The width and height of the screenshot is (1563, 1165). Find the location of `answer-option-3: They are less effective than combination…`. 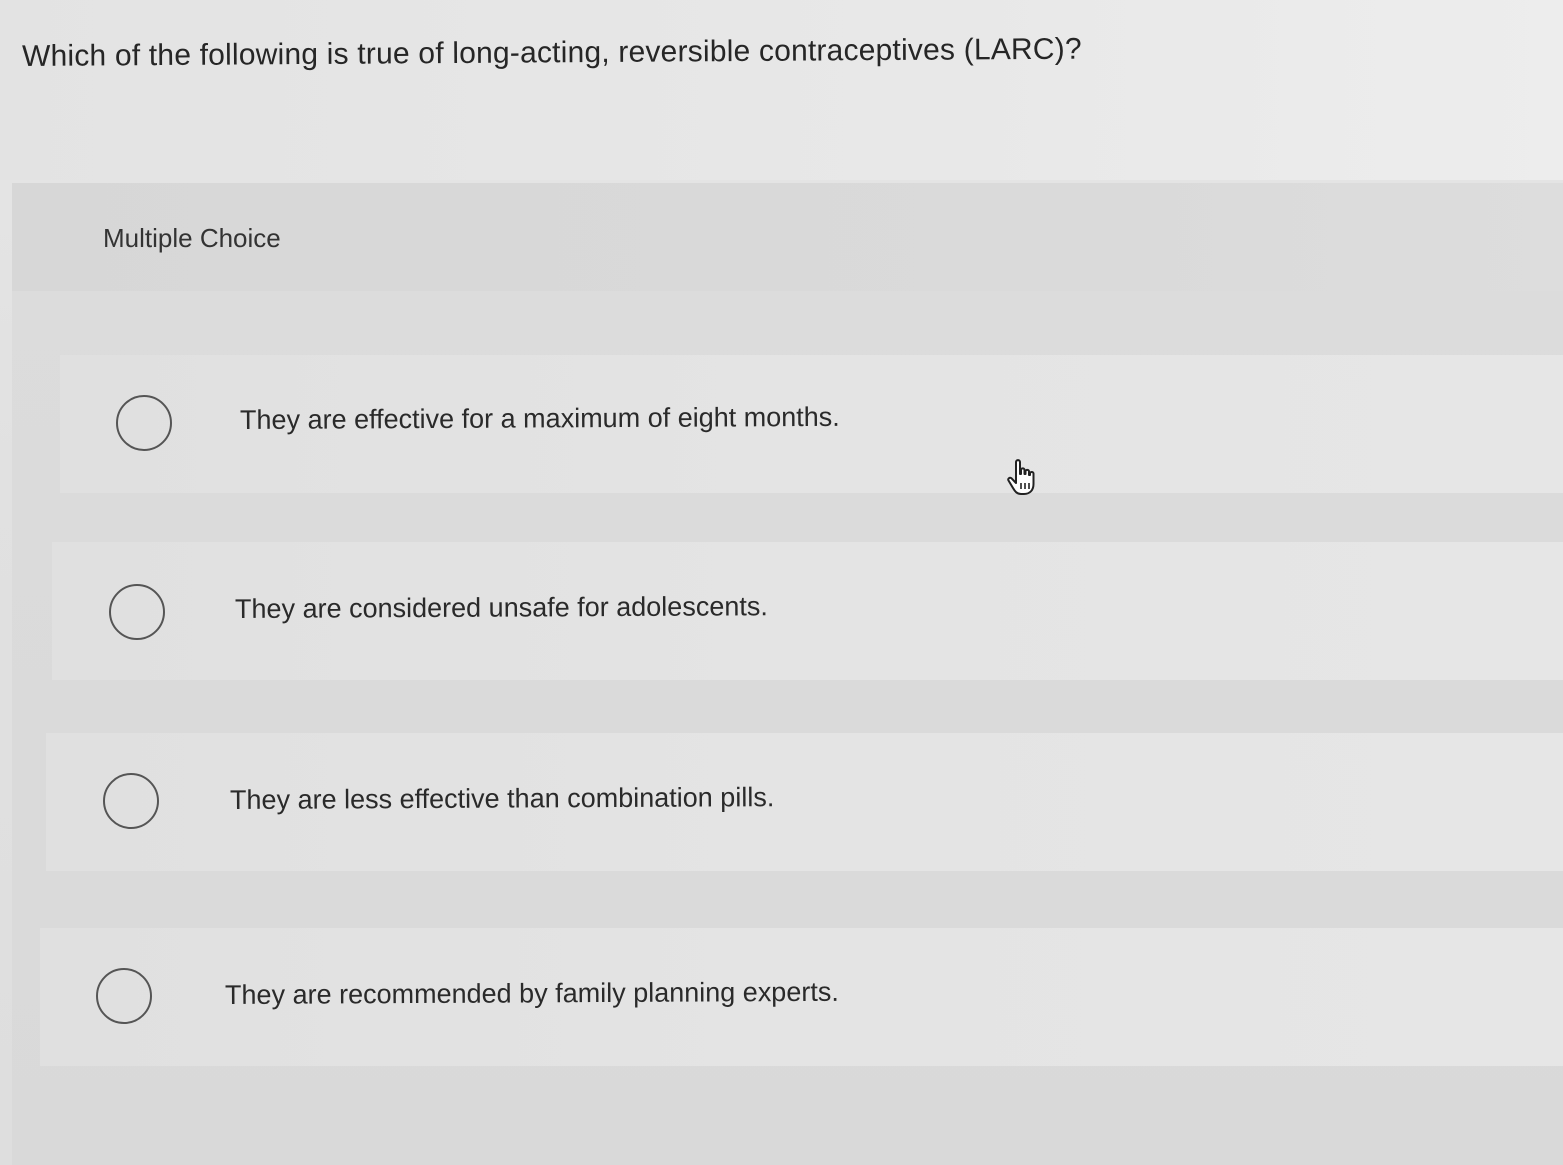

answer-option-3: They are less effective than combination… is located at coordinates (804, 802).